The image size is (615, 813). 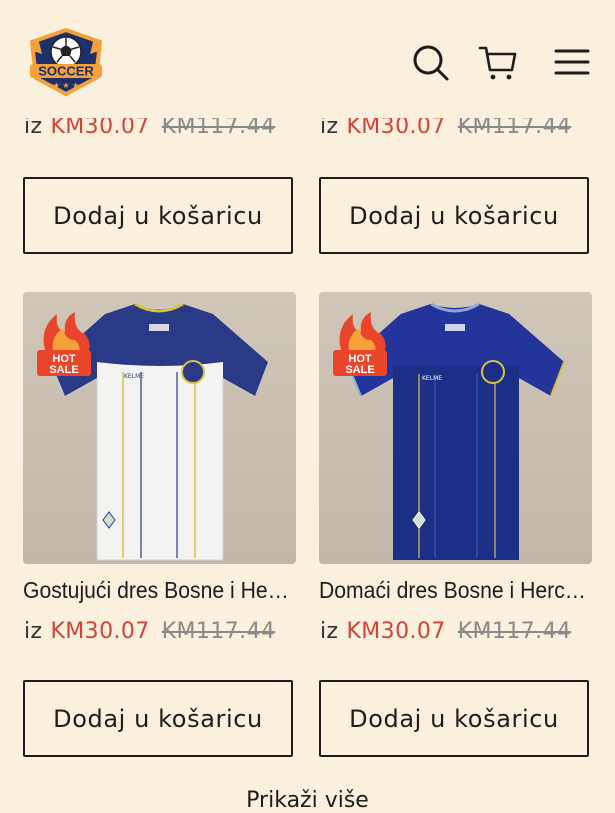 I want to click on load-more-link: Prikaži više, so click(x=307, y=800).